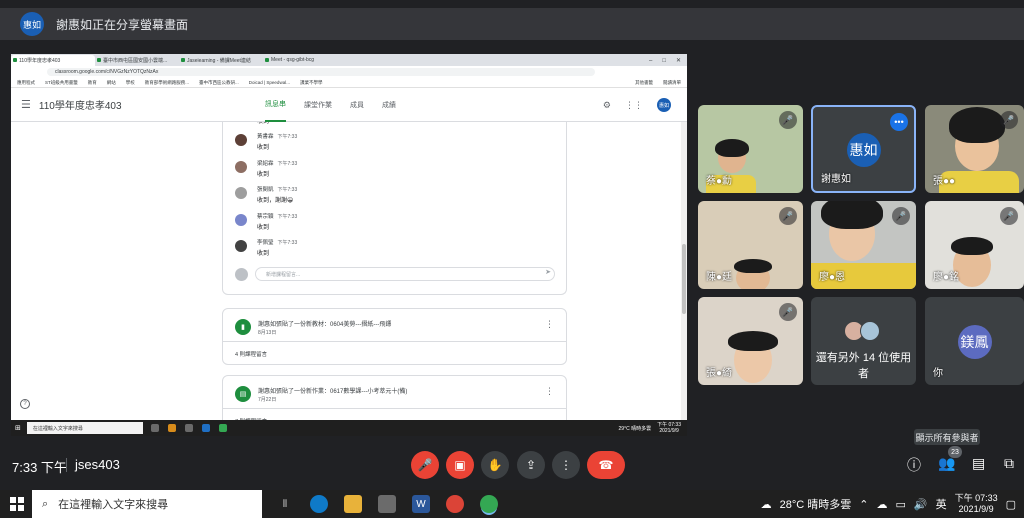 The width and height of the screenshot is (1024, 518). I want to click on bookmark: ST班級共用書籤, so click(61, 82).